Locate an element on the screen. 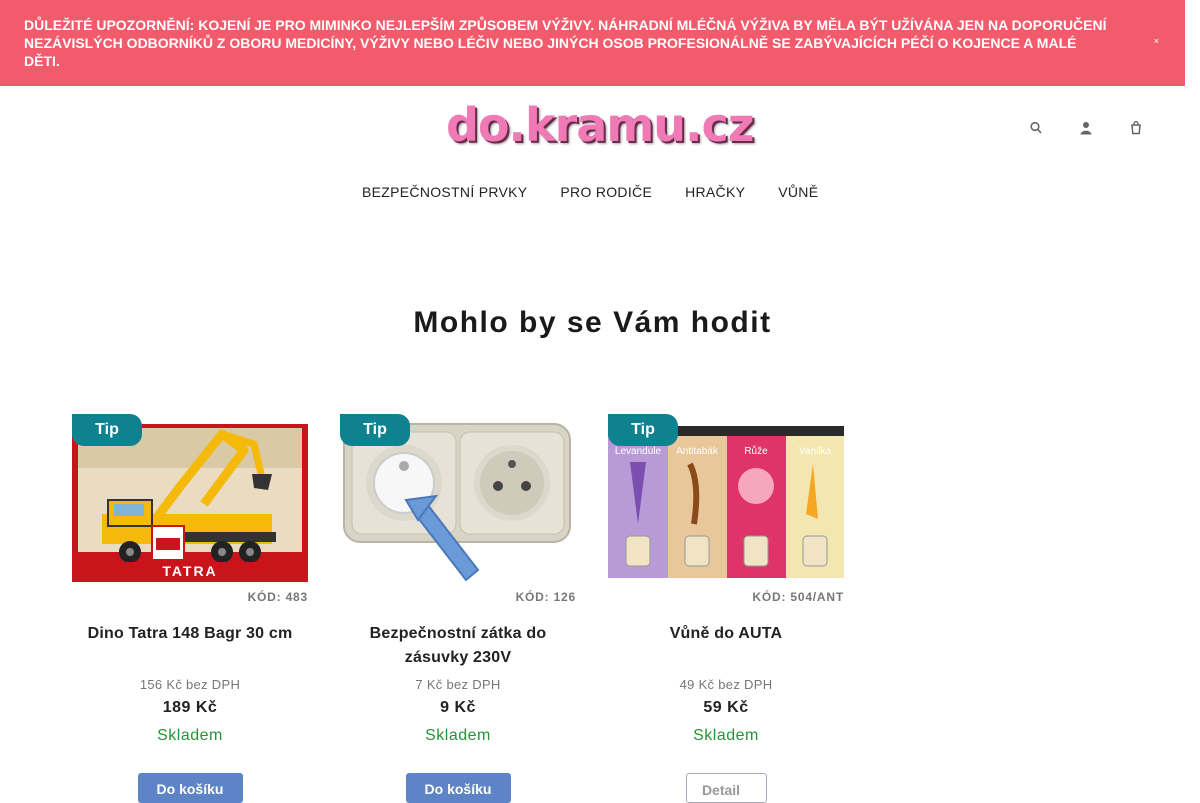 This screenshot has height=803, width=1200. cart-button is located at coordinates (1136, 128).